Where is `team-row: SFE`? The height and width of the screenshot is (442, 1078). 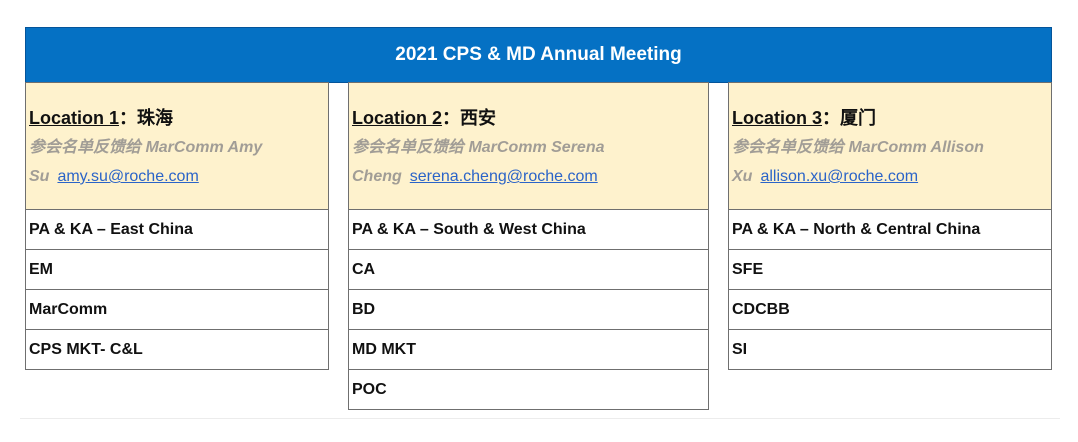 team-row: SFE is located at coordinates (890, 270).